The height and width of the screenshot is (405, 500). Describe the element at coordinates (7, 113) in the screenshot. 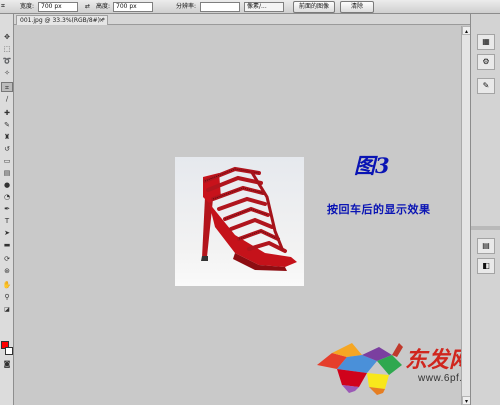

I see `healing-tool-icon: ✚` at that location.